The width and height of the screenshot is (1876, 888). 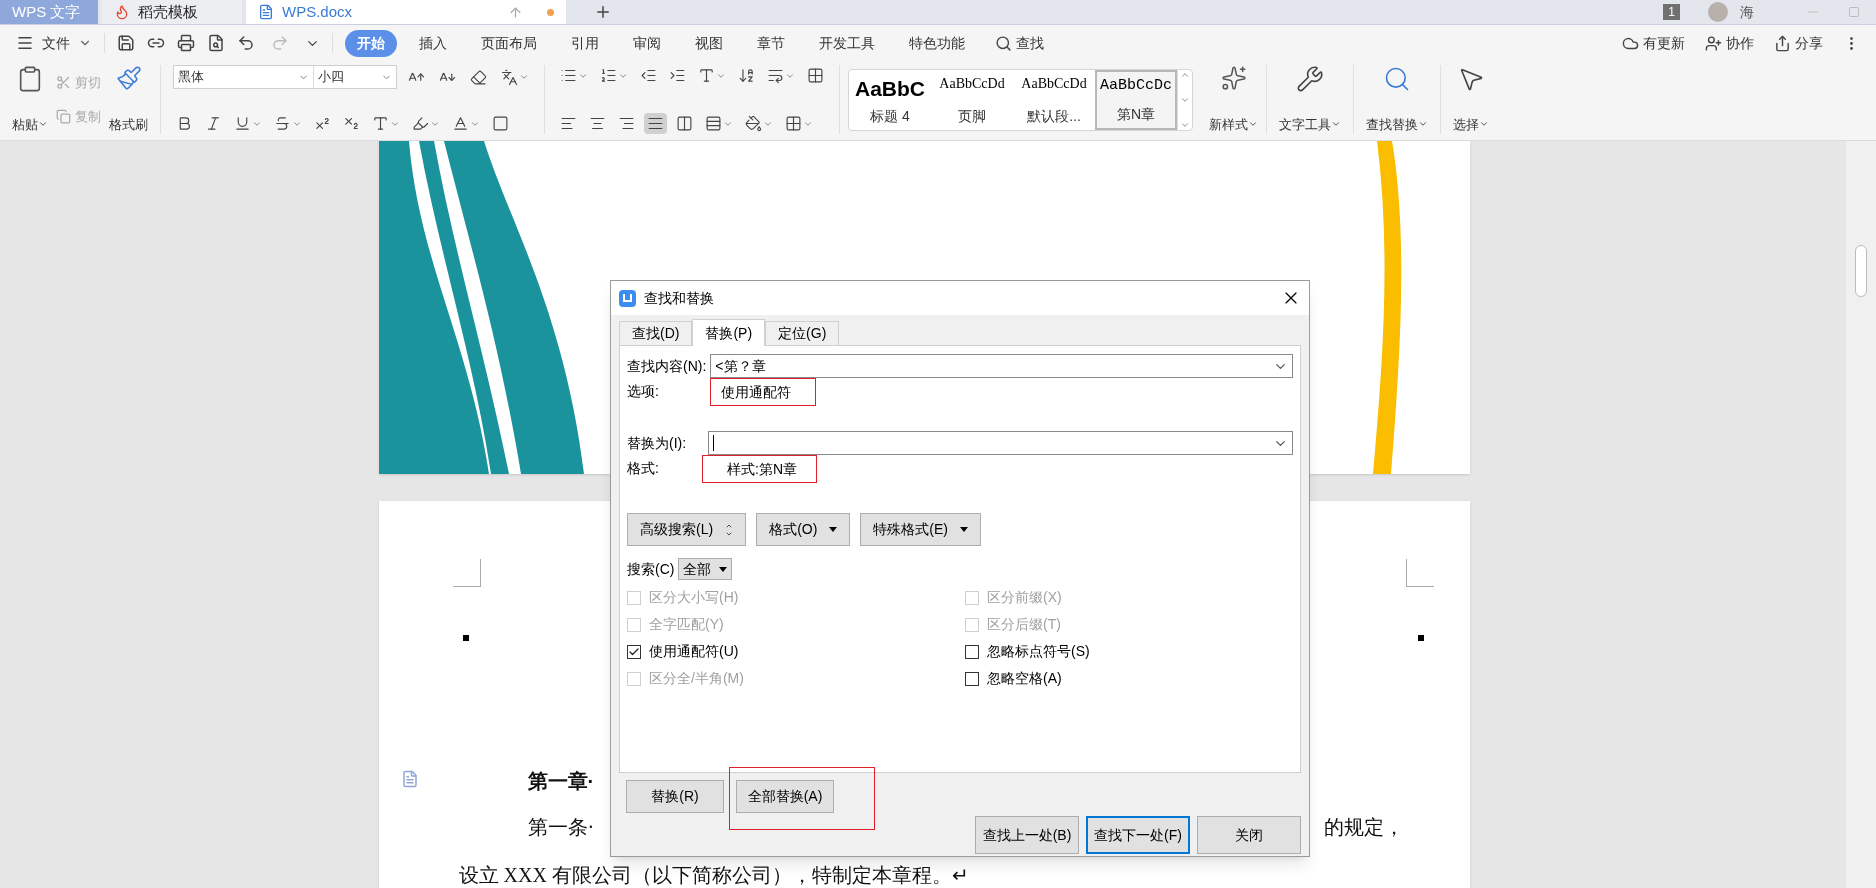 I want to click on paste-button: 粘贴, so click(x=30, y=99).